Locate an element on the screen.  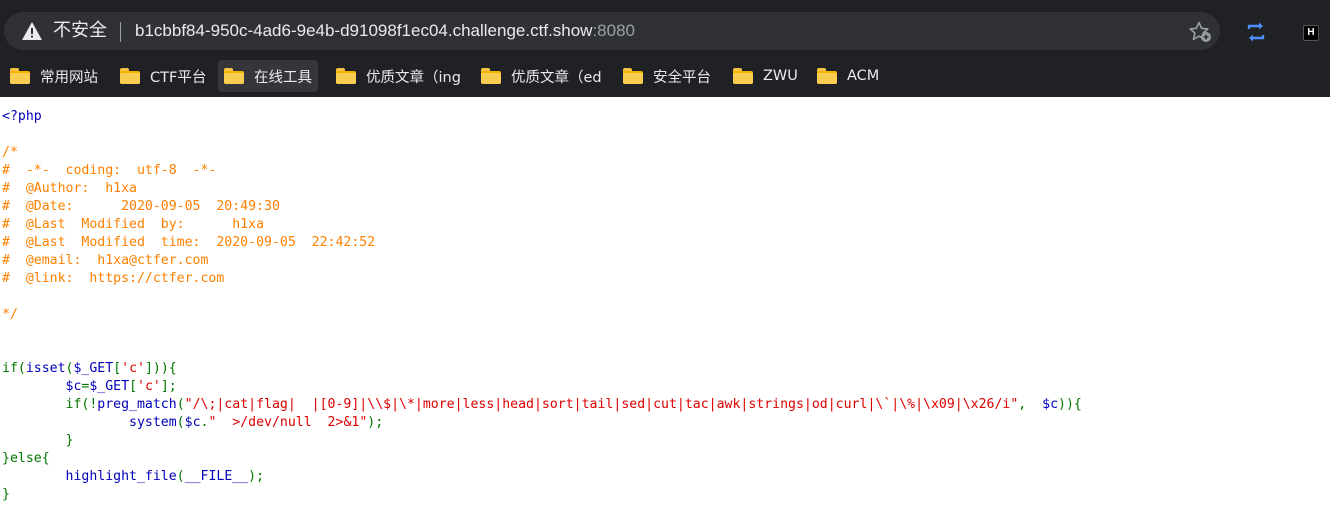
code-line: /* is located at coordinates (10, 153).